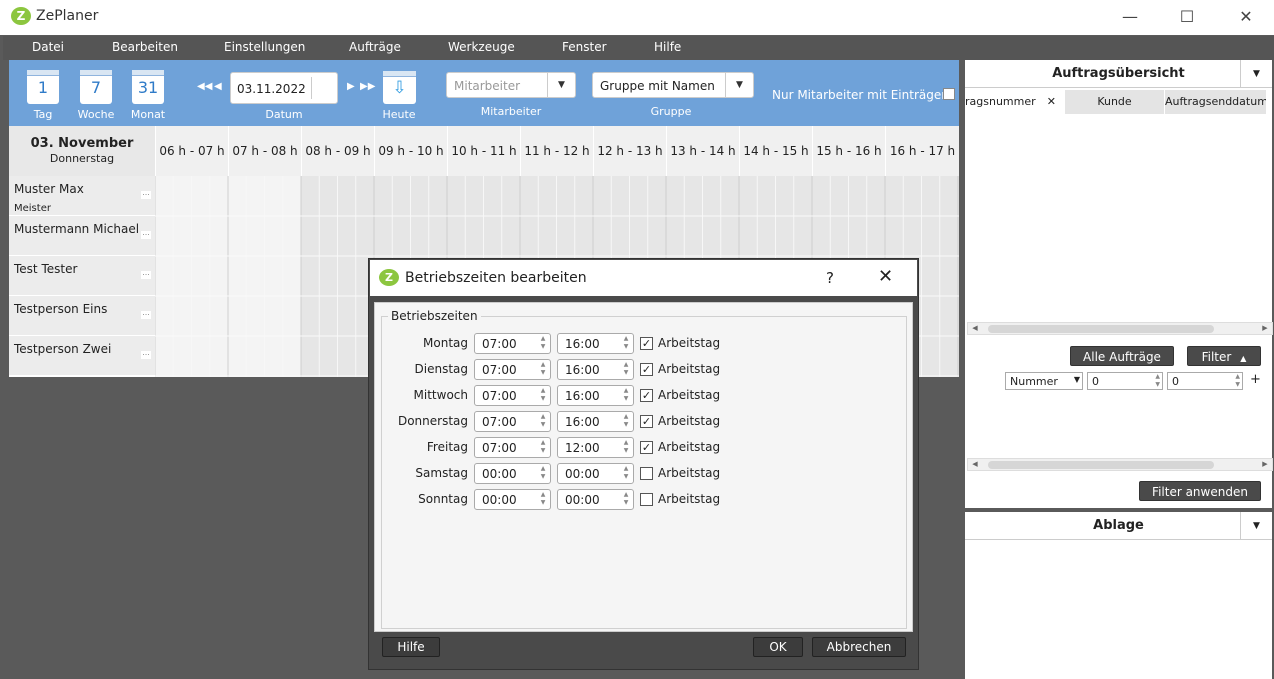  Describe the element at coordinates (1015, 102) in the screenshot. I see `column-header-number: ragsnummer ✕` at that location.